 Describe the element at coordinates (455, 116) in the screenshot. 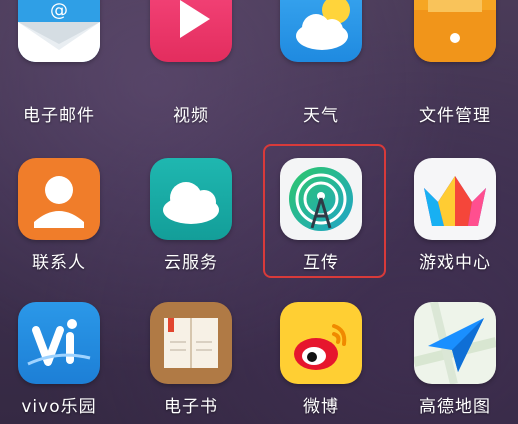

I see `app-label: 文件管理` at that location.